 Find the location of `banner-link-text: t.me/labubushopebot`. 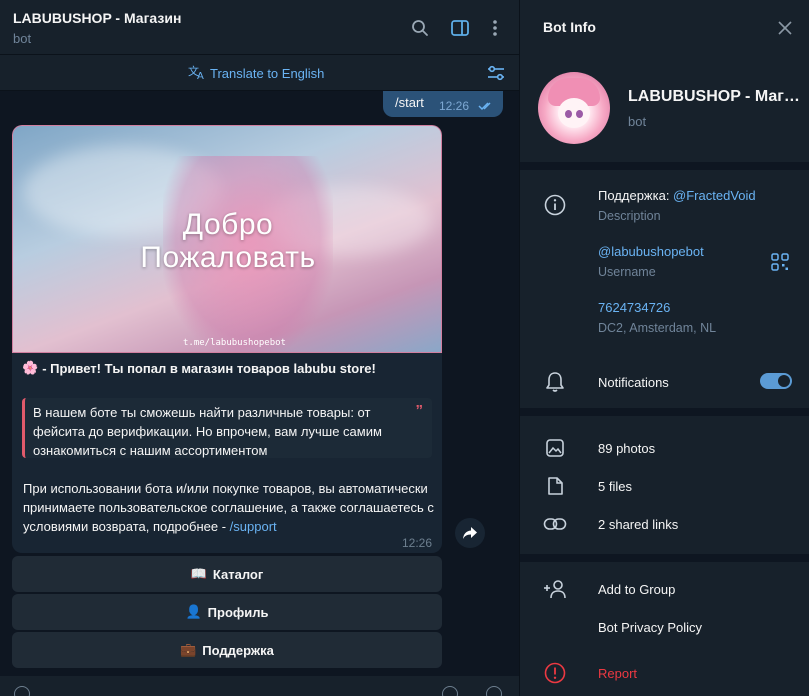

banner-link-text: t.me/labubushopebot is located at coordinates (234, 343).